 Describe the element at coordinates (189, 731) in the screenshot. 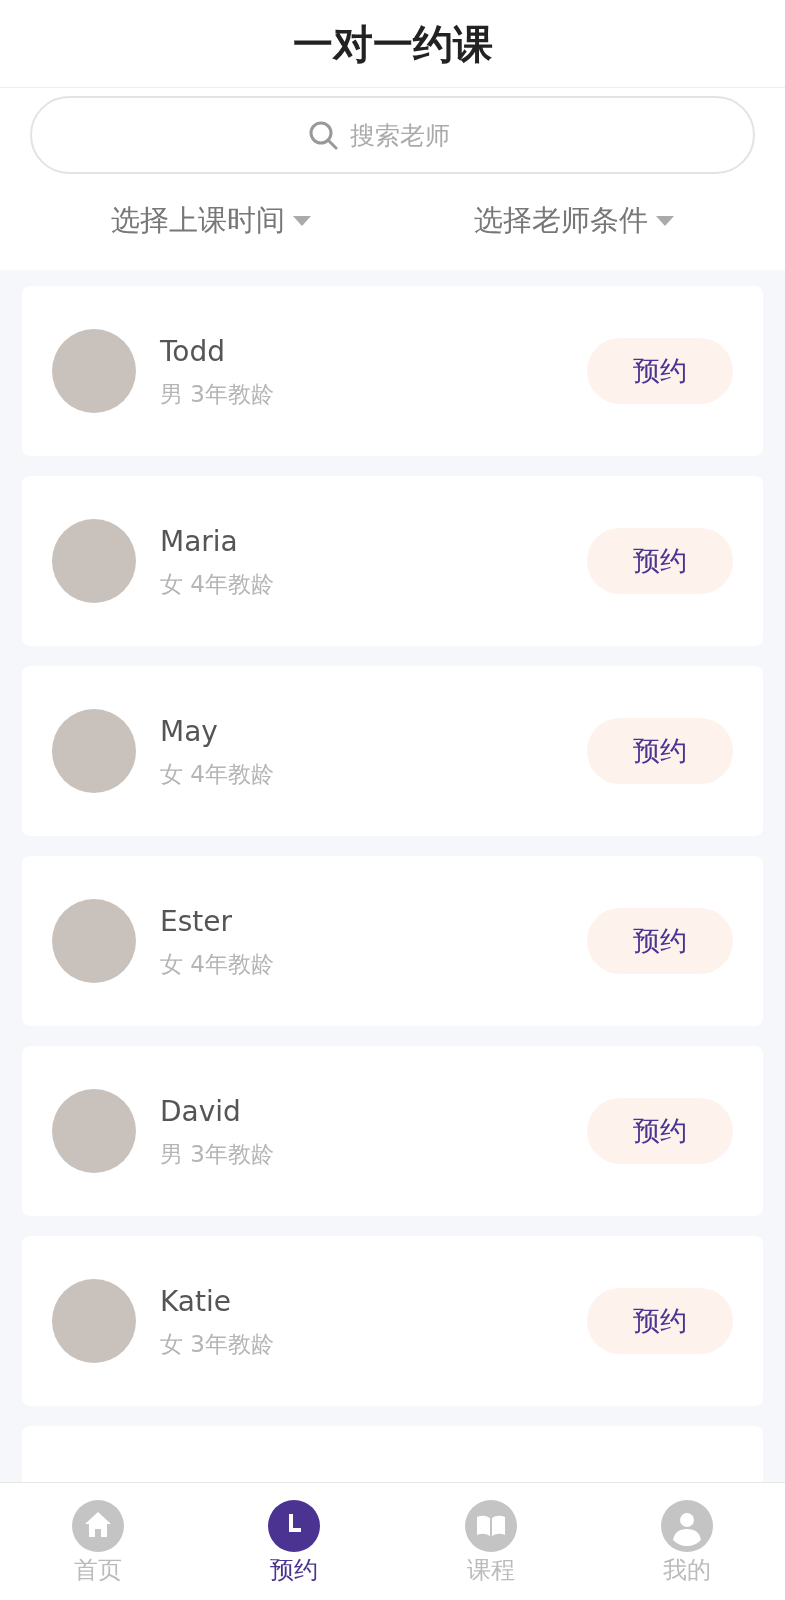

I see `teacher-name: May` at that location.